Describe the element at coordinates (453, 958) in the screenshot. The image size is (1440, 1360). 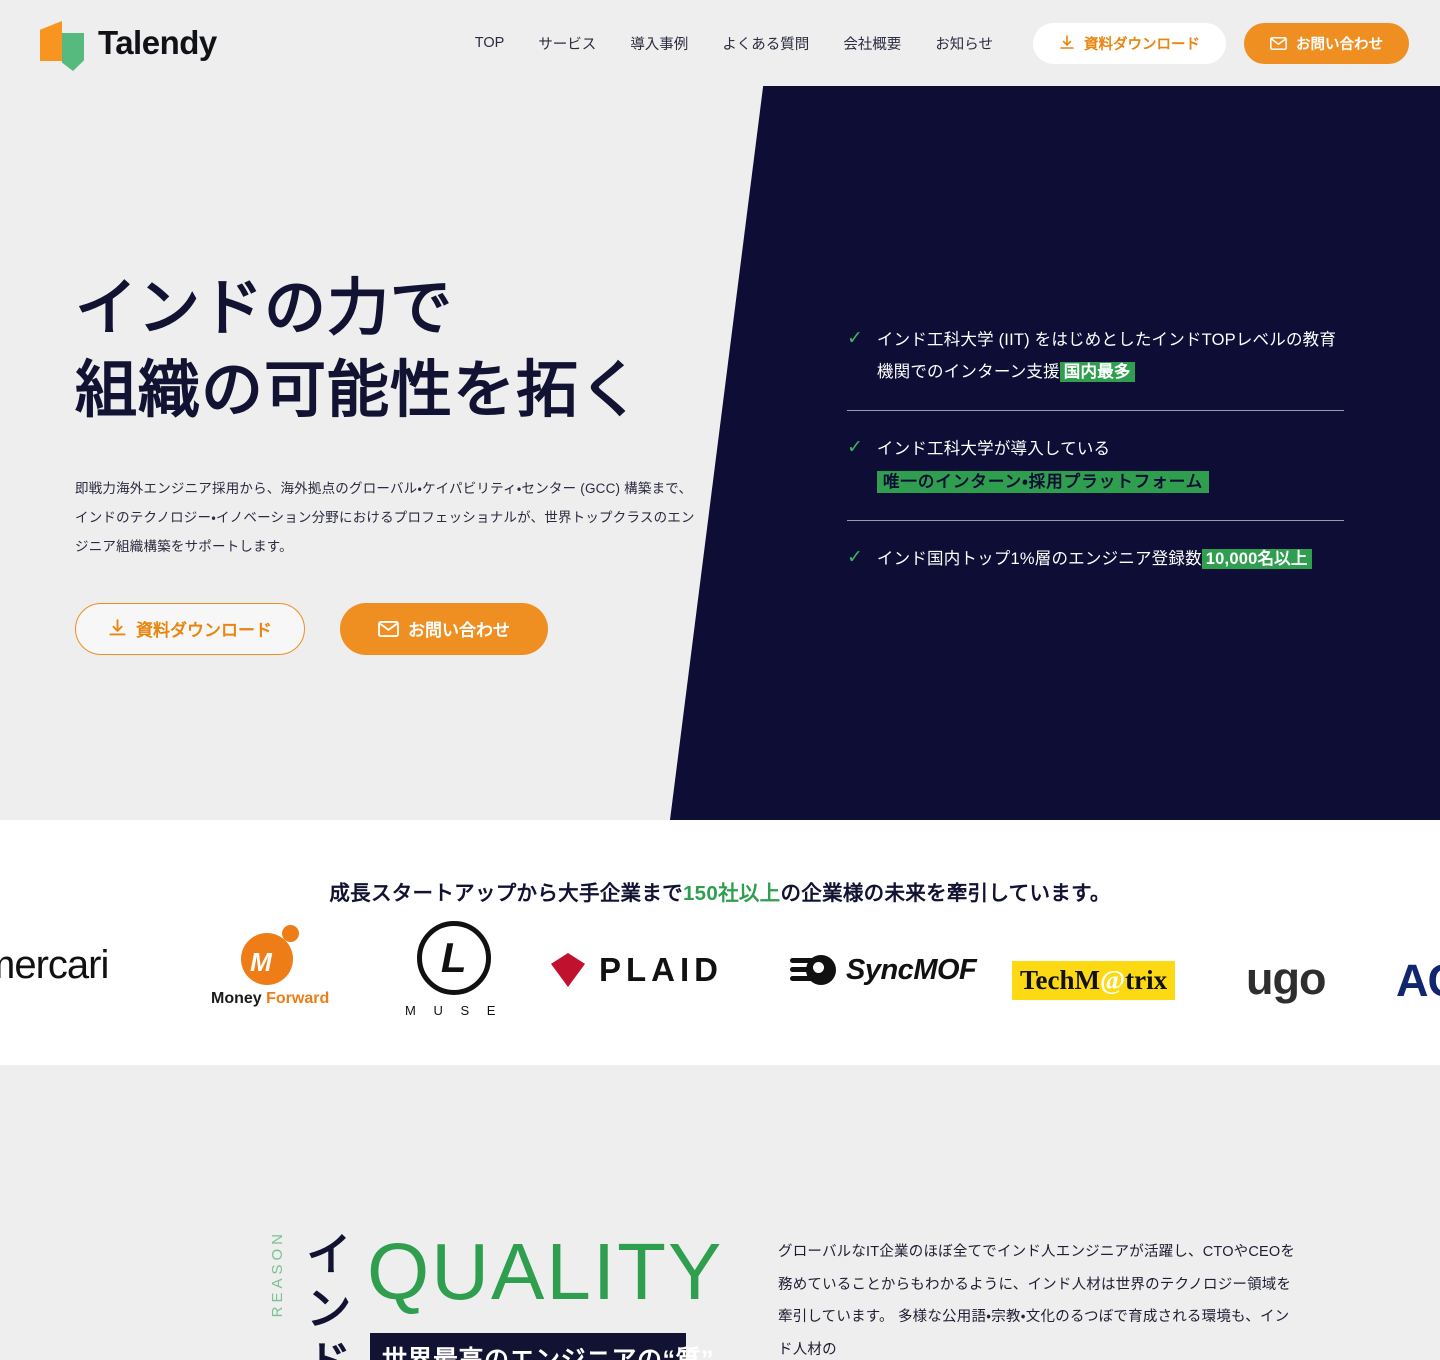
I see `muse-icon: L` at that location.